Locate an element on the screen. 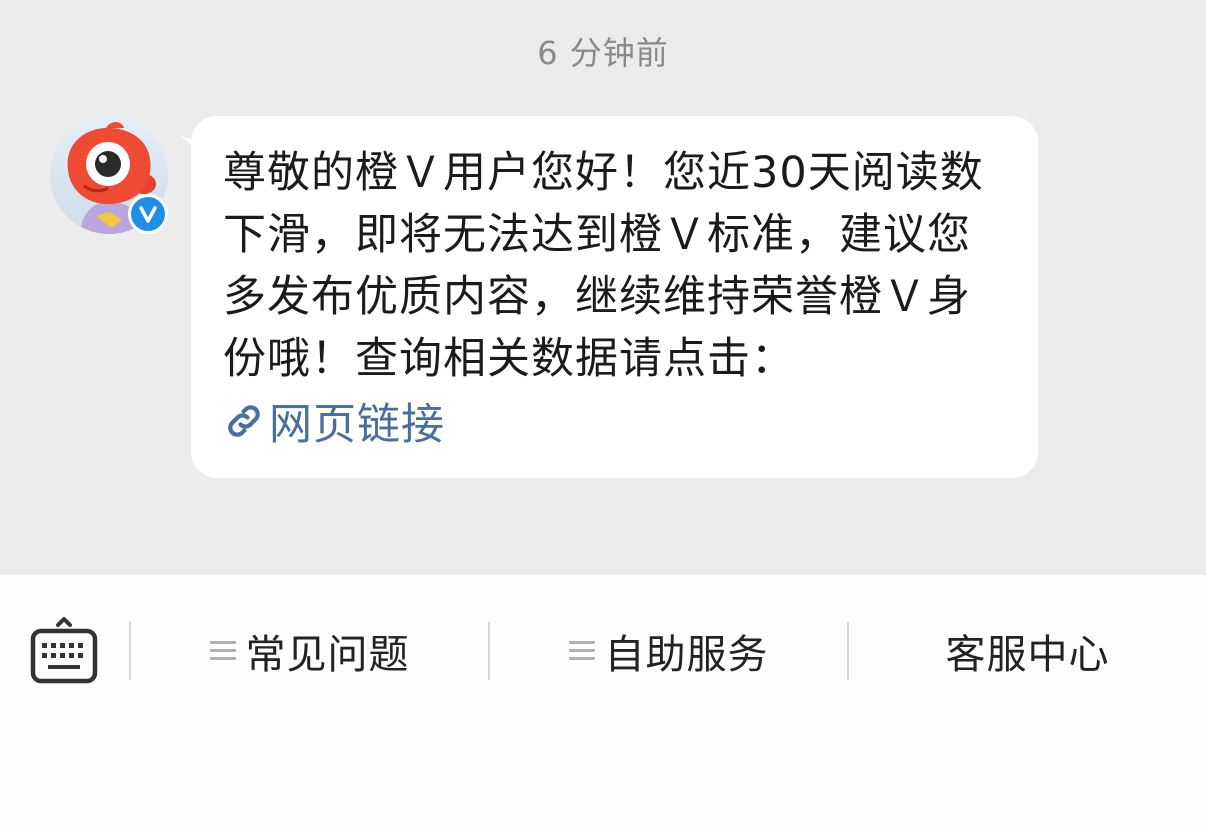 The image size is (1206, 827). menu-self-service-button: 自助服务 is located at coordinates (668, 651).